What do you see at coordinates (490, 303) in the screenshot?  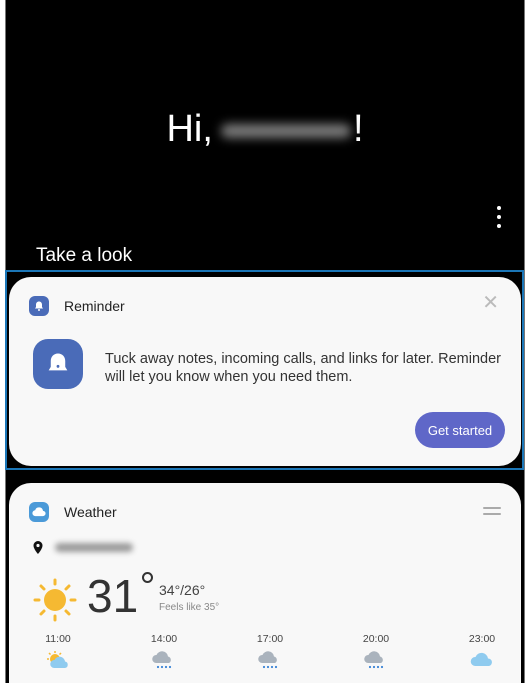 I see `close-icon: ✕` at bounding box center [490, 303].